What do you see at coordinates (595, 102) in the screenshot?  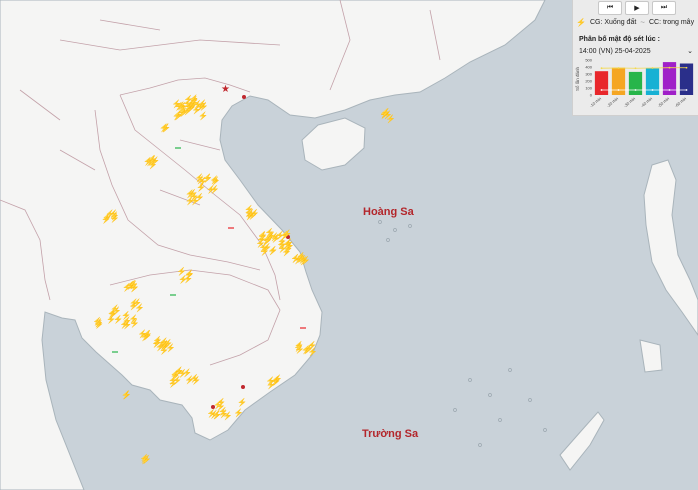 I see `x-tick-label: -10 min` at bounding box center [595, 102].